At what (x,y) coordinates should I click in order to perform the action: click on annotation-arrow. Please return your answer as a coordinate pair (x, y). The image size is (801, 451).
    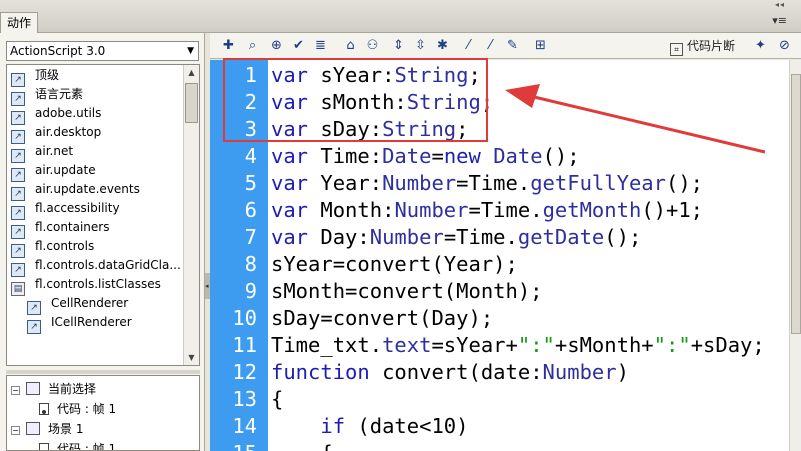
    Looking at the image, I should click on (635, 119).